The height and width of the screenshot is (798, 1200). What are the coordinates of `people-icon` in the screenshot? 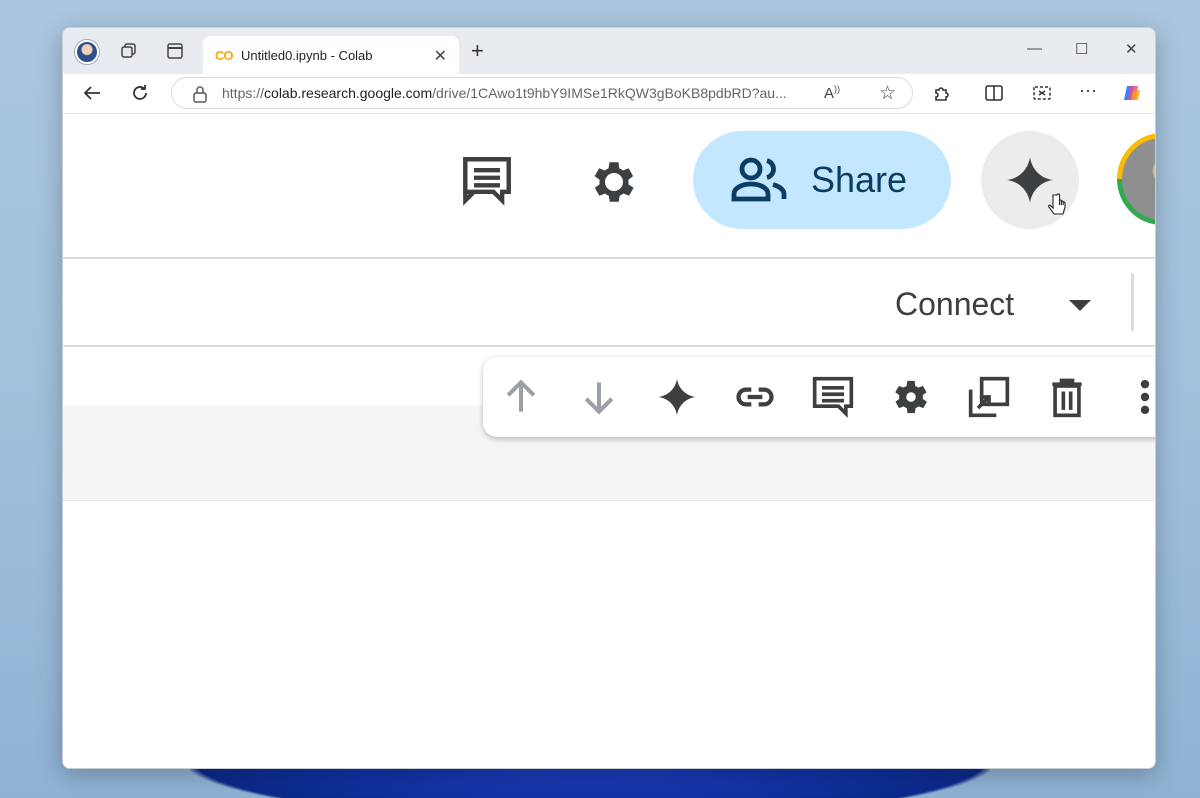 It's located at (759, 179).